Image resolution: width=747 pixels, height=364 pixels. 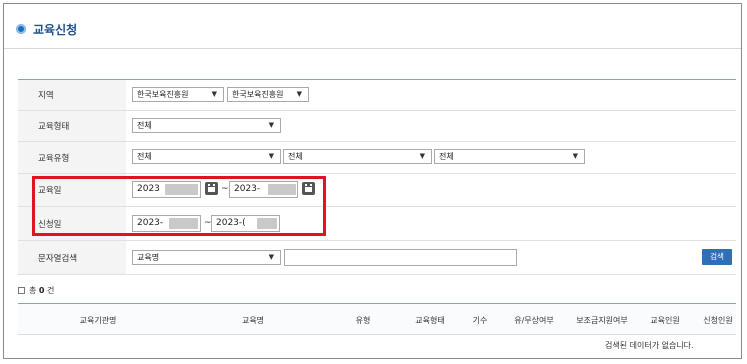 I want to click on edu-type-label: 교육유형, so click(x=54, y=158).